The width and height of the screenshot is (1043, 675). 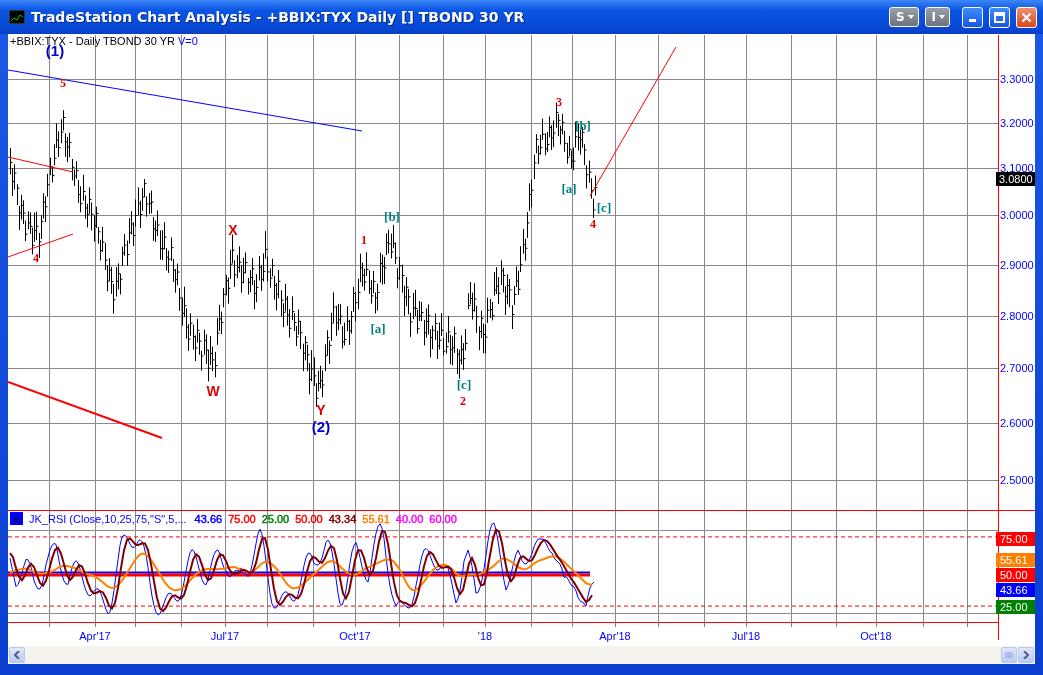 I want to click on maximize-button, so click(x=999, y=17).